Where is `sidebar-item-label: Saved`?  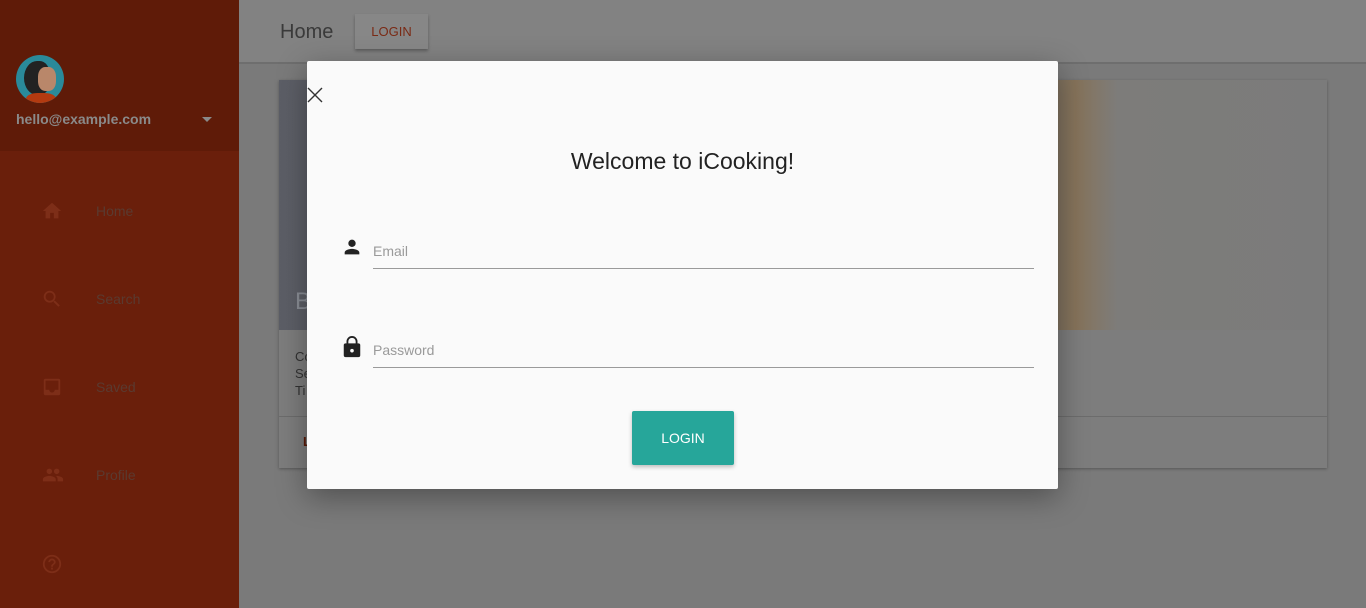 sidebar-item-label: Saved is located at coordinates (116, 387).